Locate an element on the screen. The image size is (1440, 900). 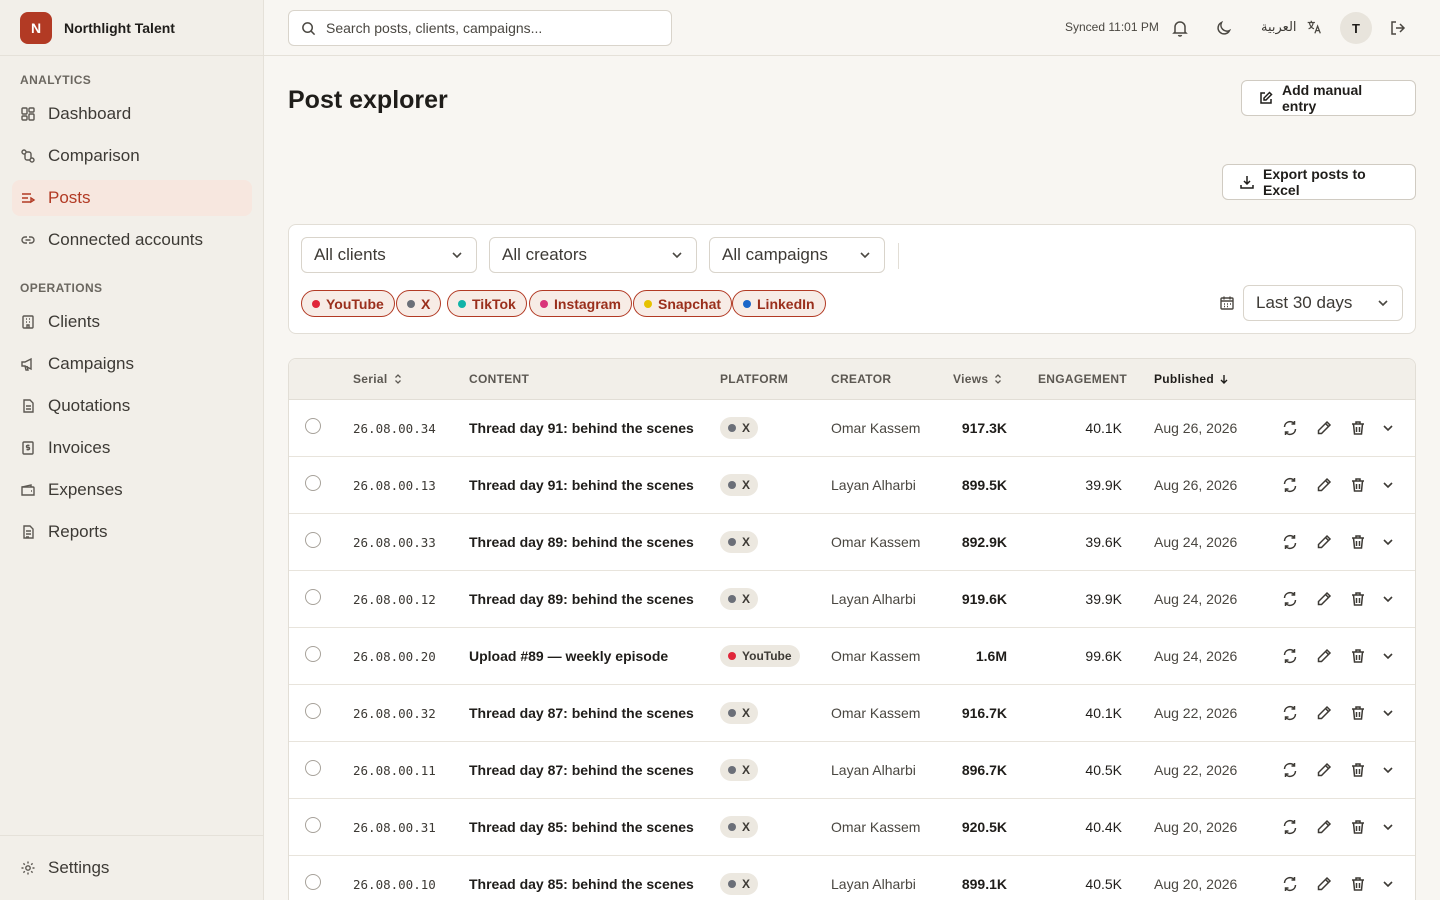
platform-chip-tiktok: TikTok is located at coordinates (487, 303).